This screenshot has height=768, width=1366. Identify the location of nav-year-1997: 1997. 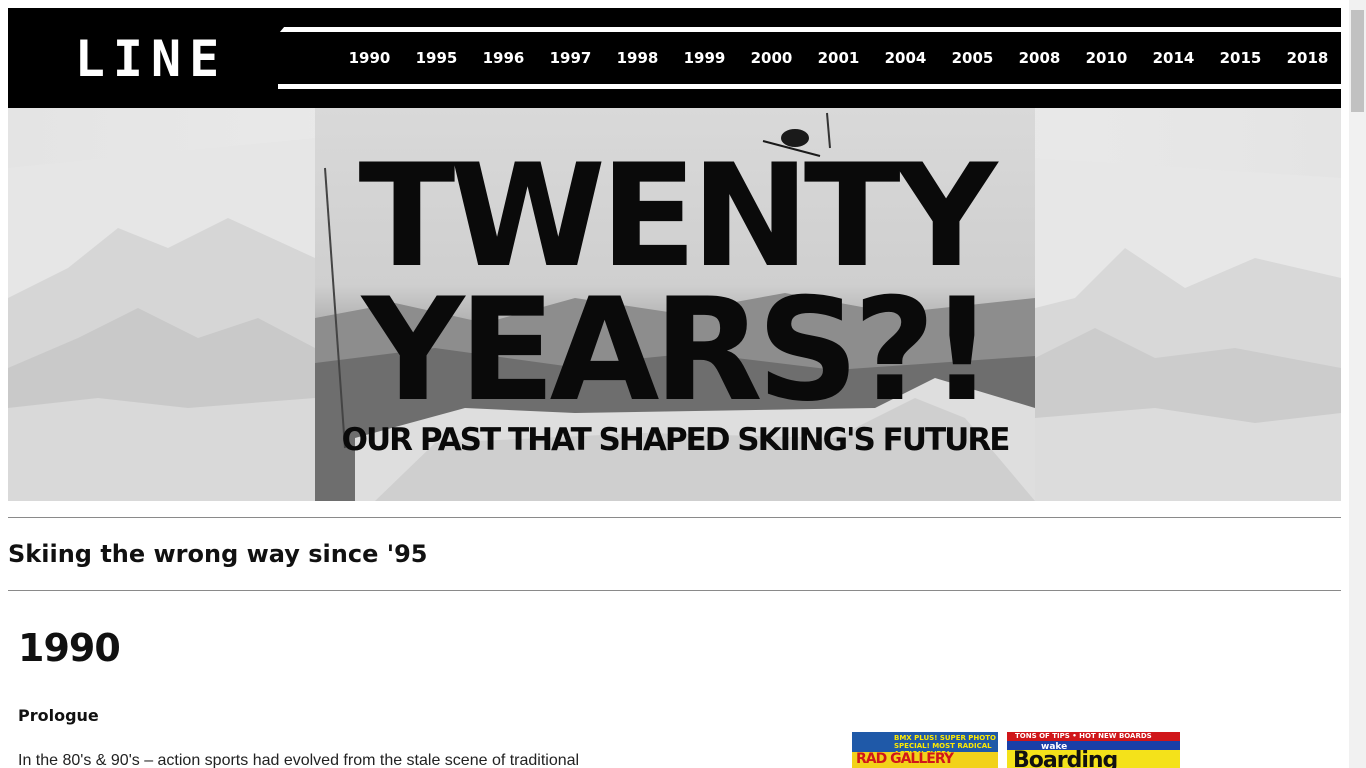
(570, 58).